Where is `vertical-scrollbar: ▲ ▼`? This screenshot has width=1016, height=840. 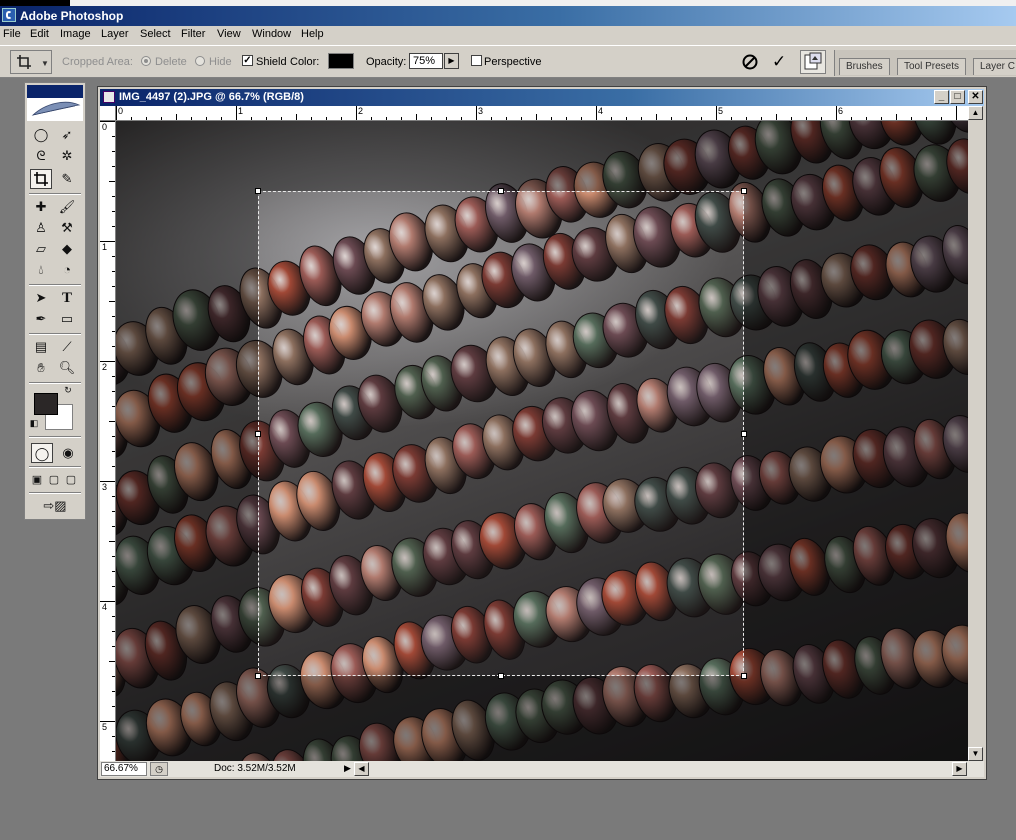
vertical-scrollbar: ▲ ▼ is located at coordinates (976, 433).